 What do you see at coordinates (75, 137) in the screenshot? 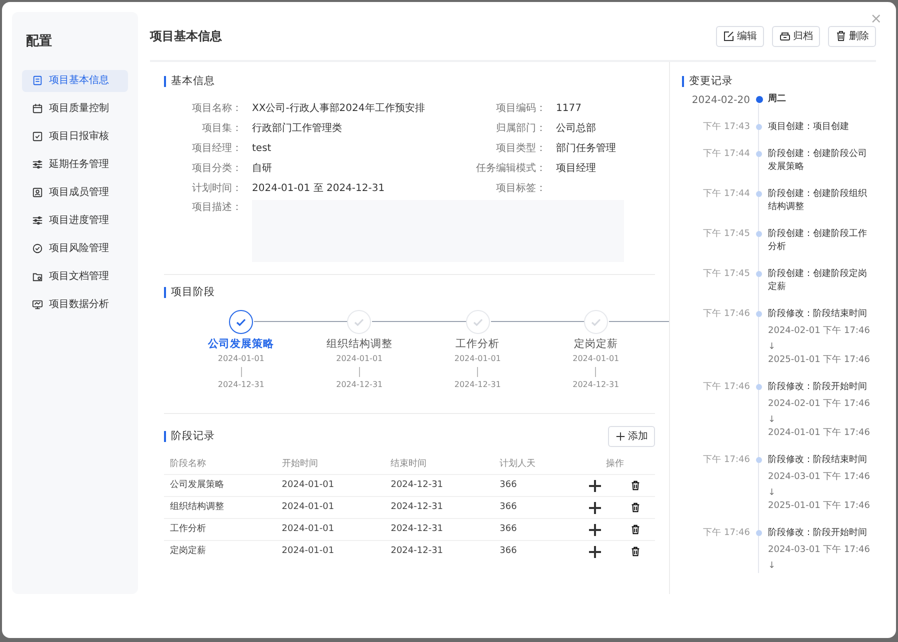
I see `sidebar-item: 项目日报审核` at bounding box center [75, 137].